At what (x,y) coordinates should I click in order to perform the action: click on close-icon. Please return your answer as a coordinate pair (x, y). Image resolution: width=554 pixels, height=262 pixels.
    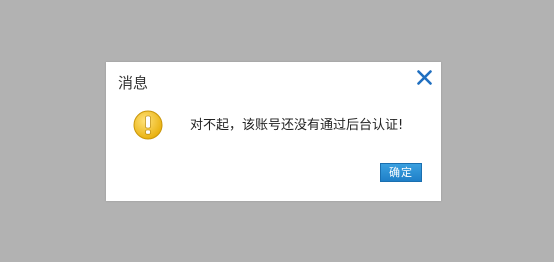
    Looking at the image, I should click on (424, 77).